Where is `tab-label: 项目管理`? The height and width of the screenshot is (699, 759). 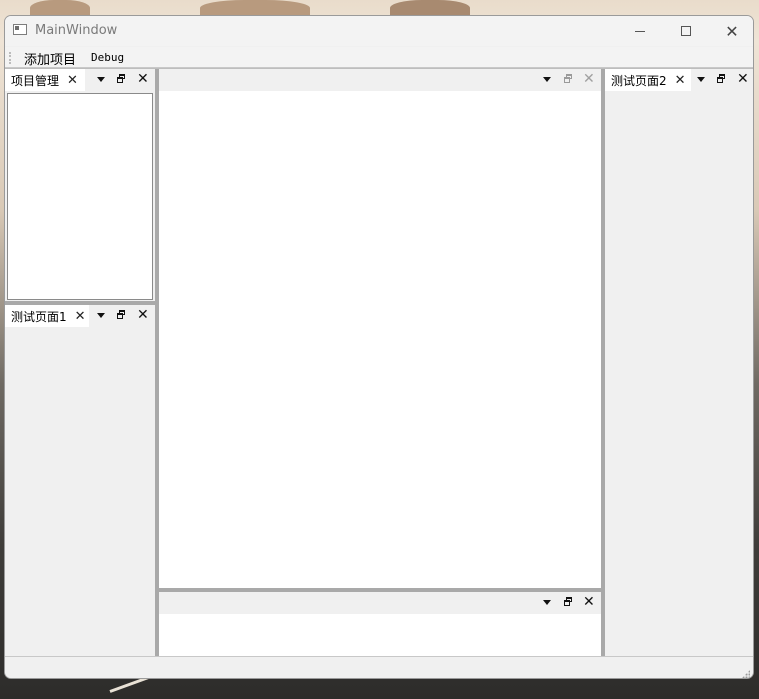 tab-label: 项目管理 is located at coordinates (35, 80).